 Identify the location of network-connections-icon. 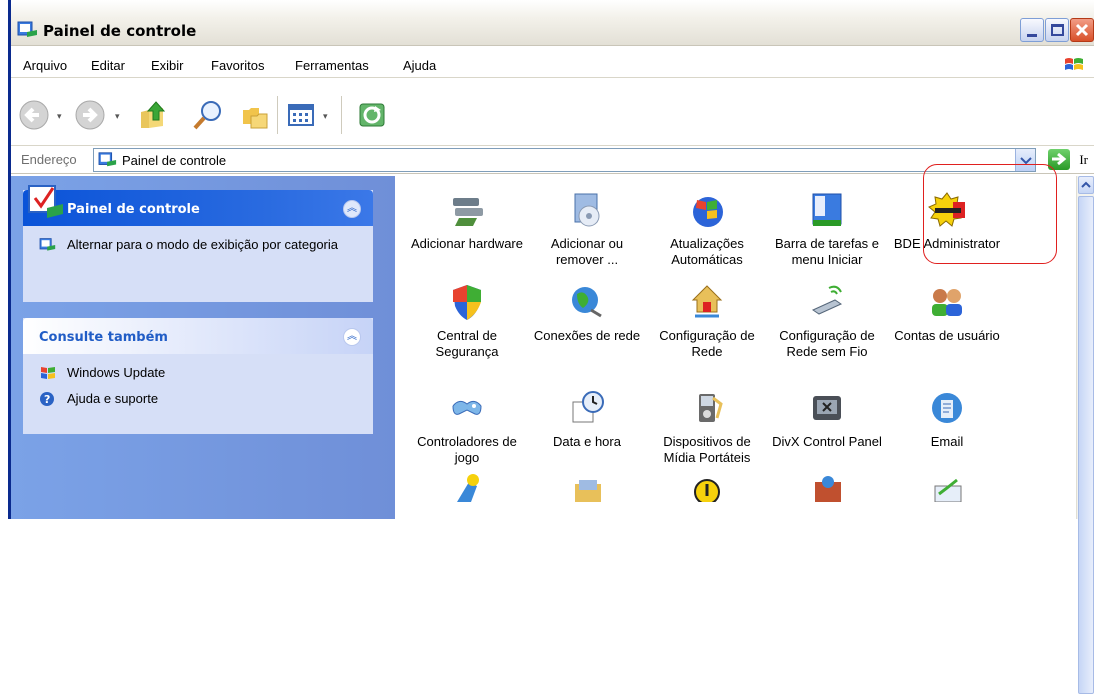
(587, 302).